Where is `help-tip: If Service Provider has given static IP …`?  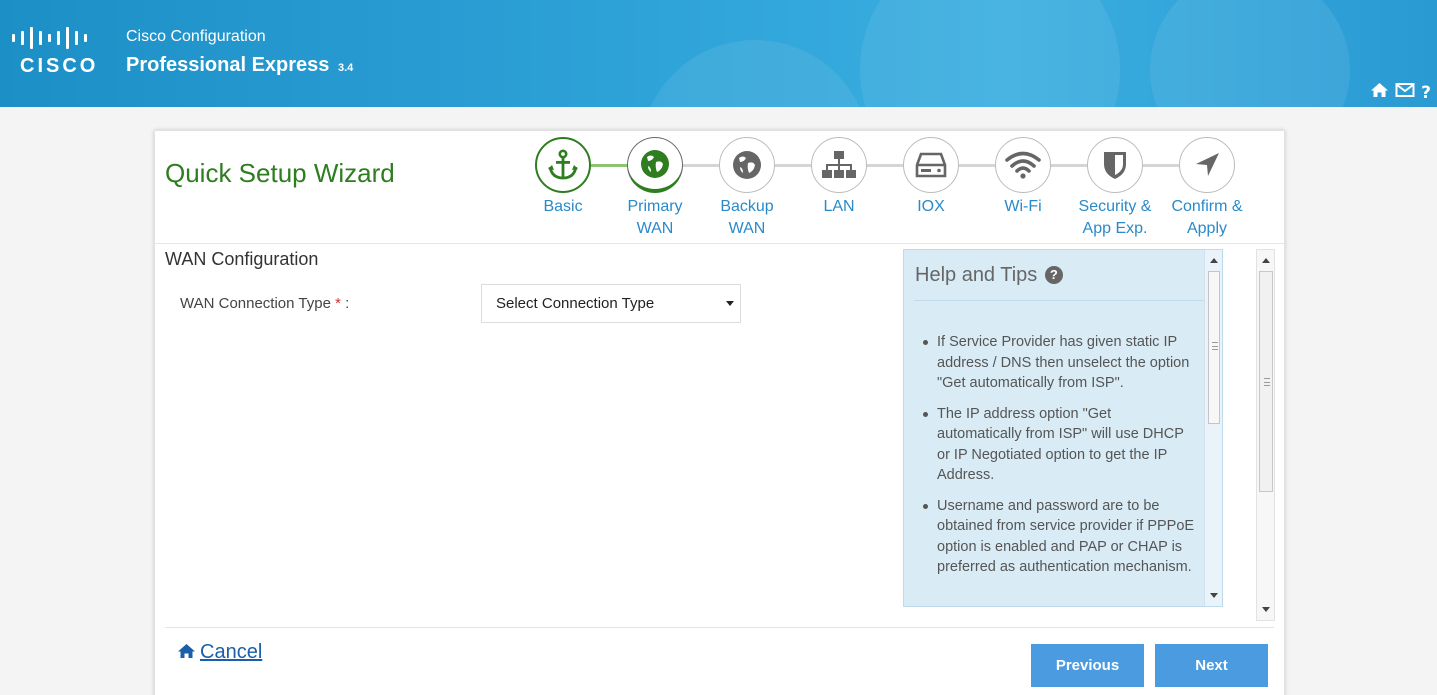
help-tip: If Service Provider has given static IP … is located at coordinates (1060, 363).